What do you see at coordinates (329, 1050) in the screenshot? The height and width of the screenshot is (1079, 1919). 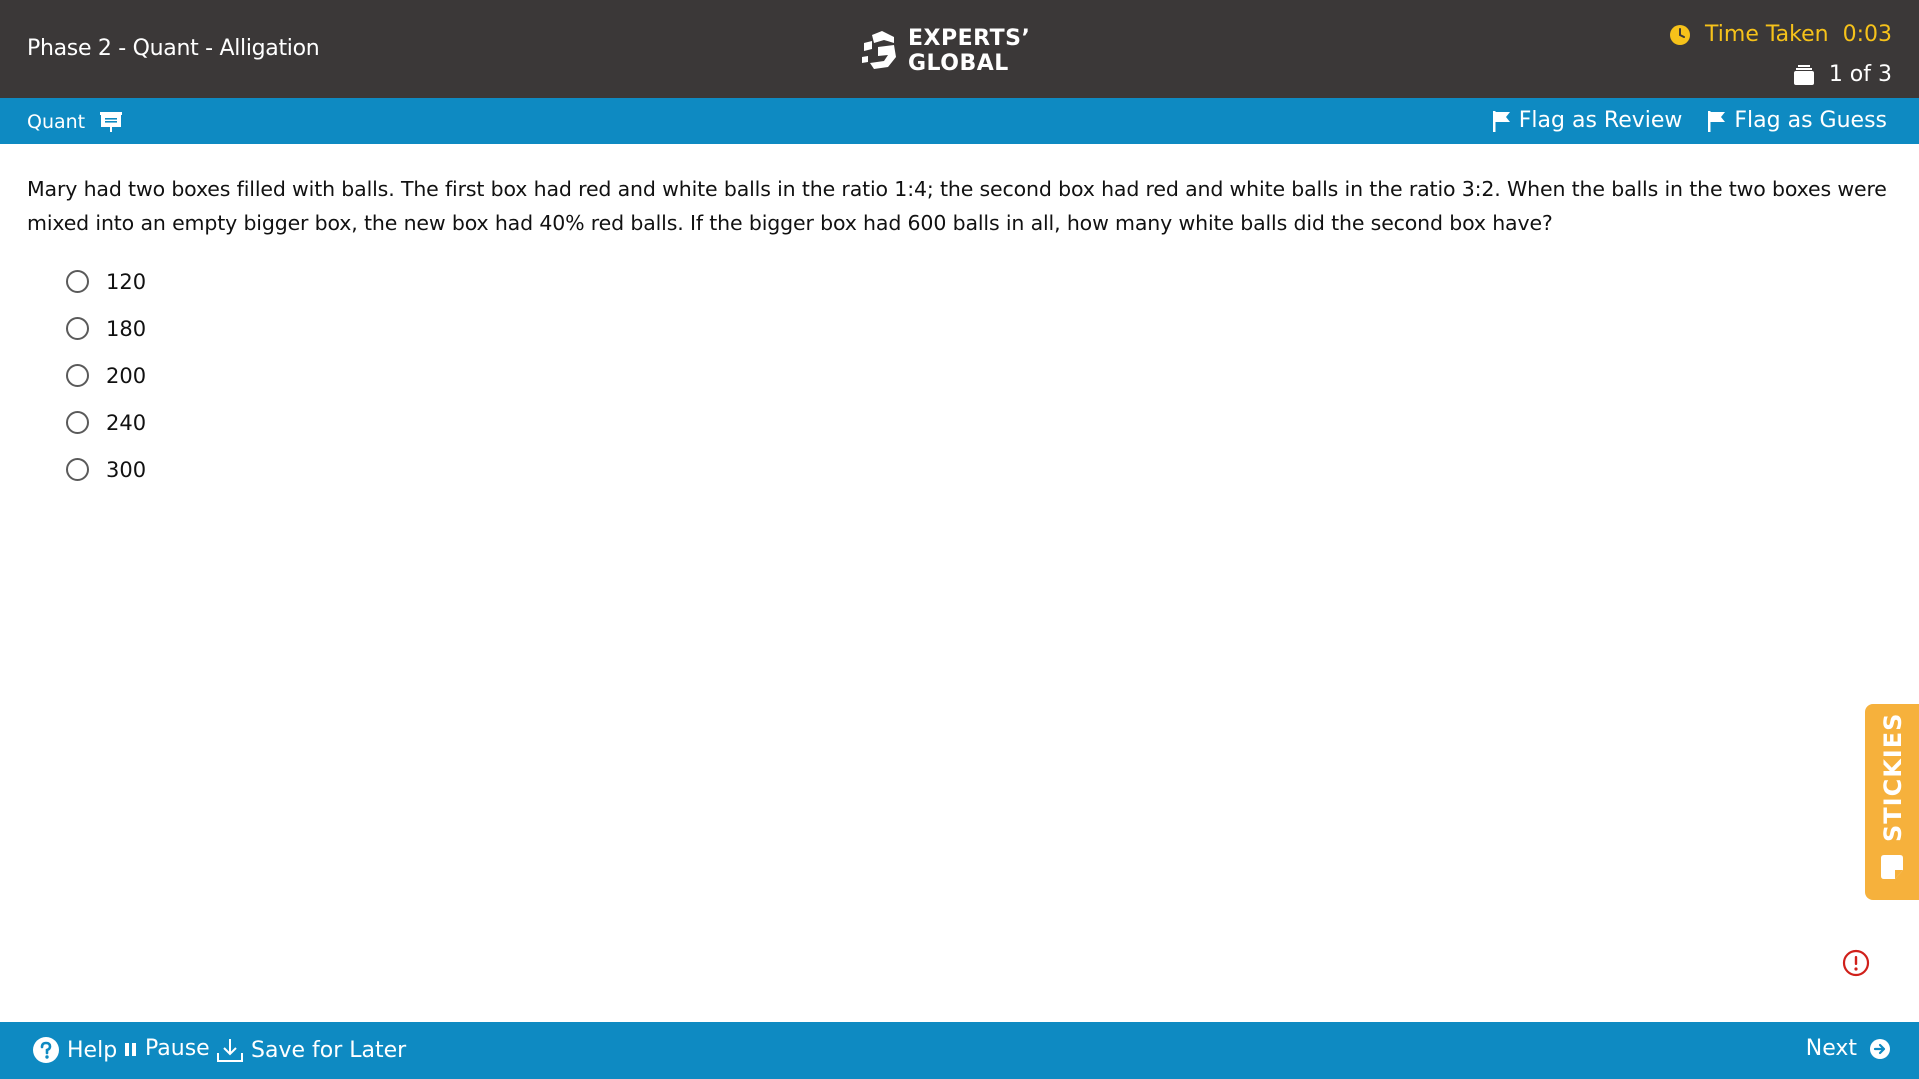 I see `save-for-later-label: Save for Later` at bounding box center [329, 1050].